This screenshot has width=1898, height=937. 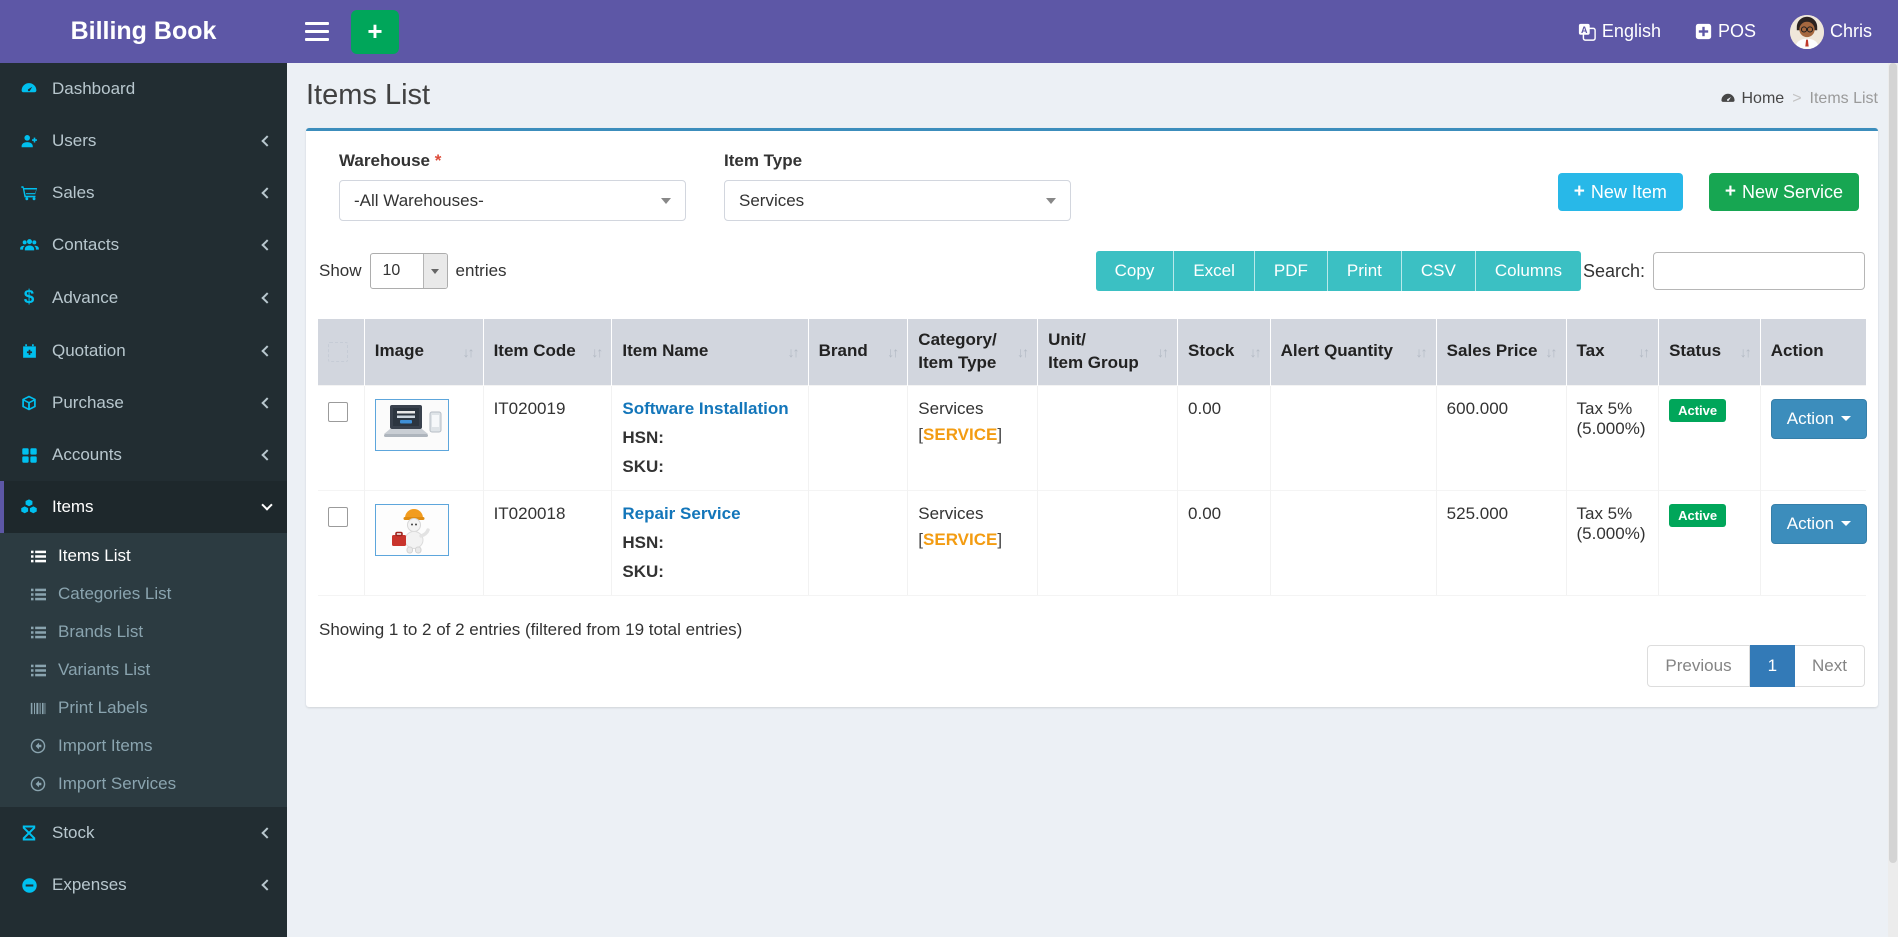 What do you see at coordinates (143, 556) in the screenshot?
I see `sidebar-subitem-items-list: Items List` at bounding box center [143, 556].